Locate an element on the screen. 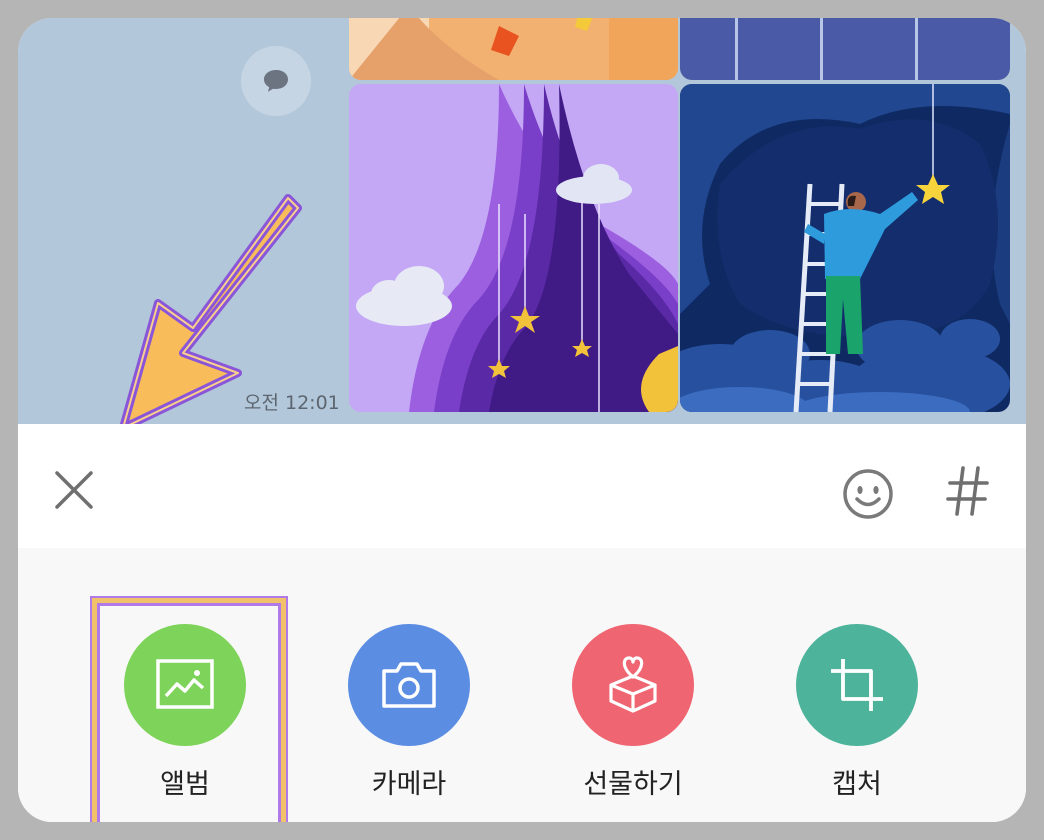 The height and width of the screenshot is (840, 1044). album-icon-circle is located at coordinates (185, 685).